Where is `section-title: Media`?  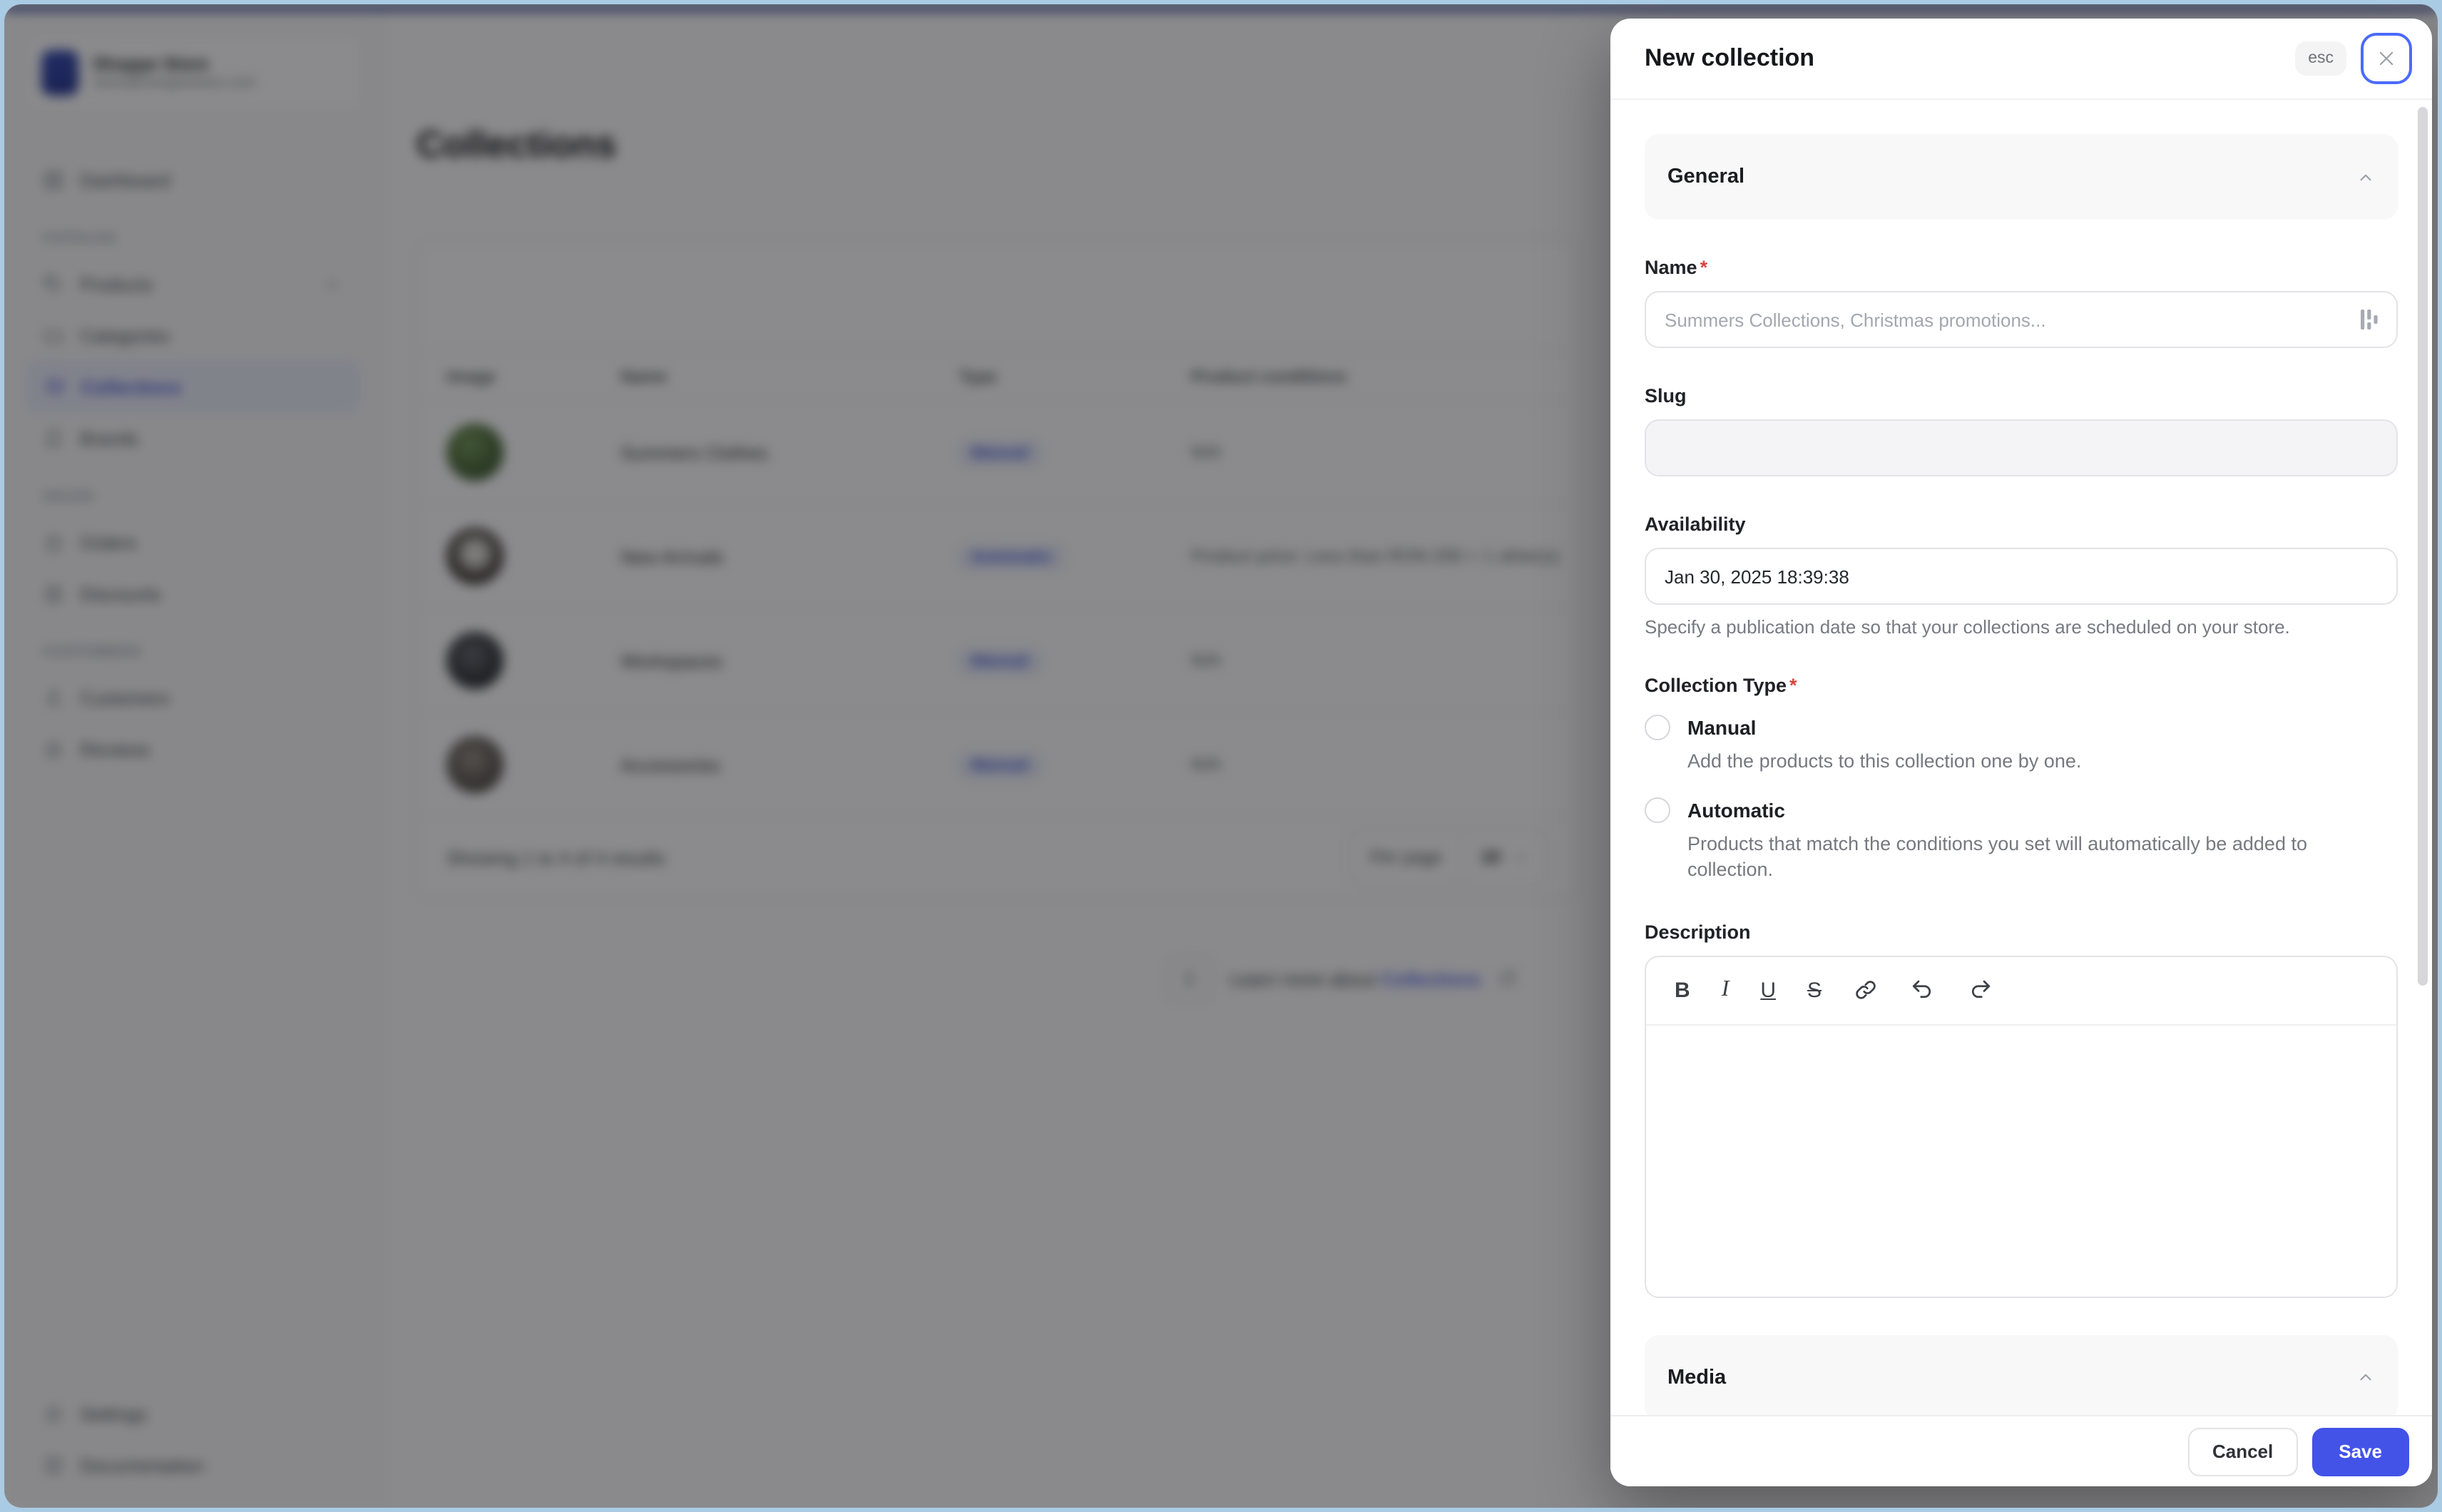
section-title: Media is located at coordinates (1697, 1377).